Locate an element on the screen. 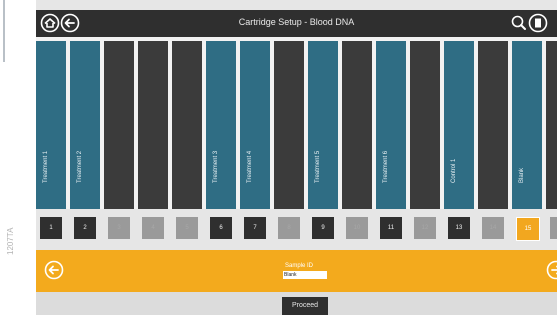 The width and height of the screenshot is (557, 315). sample-id-input: Blank is located at coordinates (305, 275).